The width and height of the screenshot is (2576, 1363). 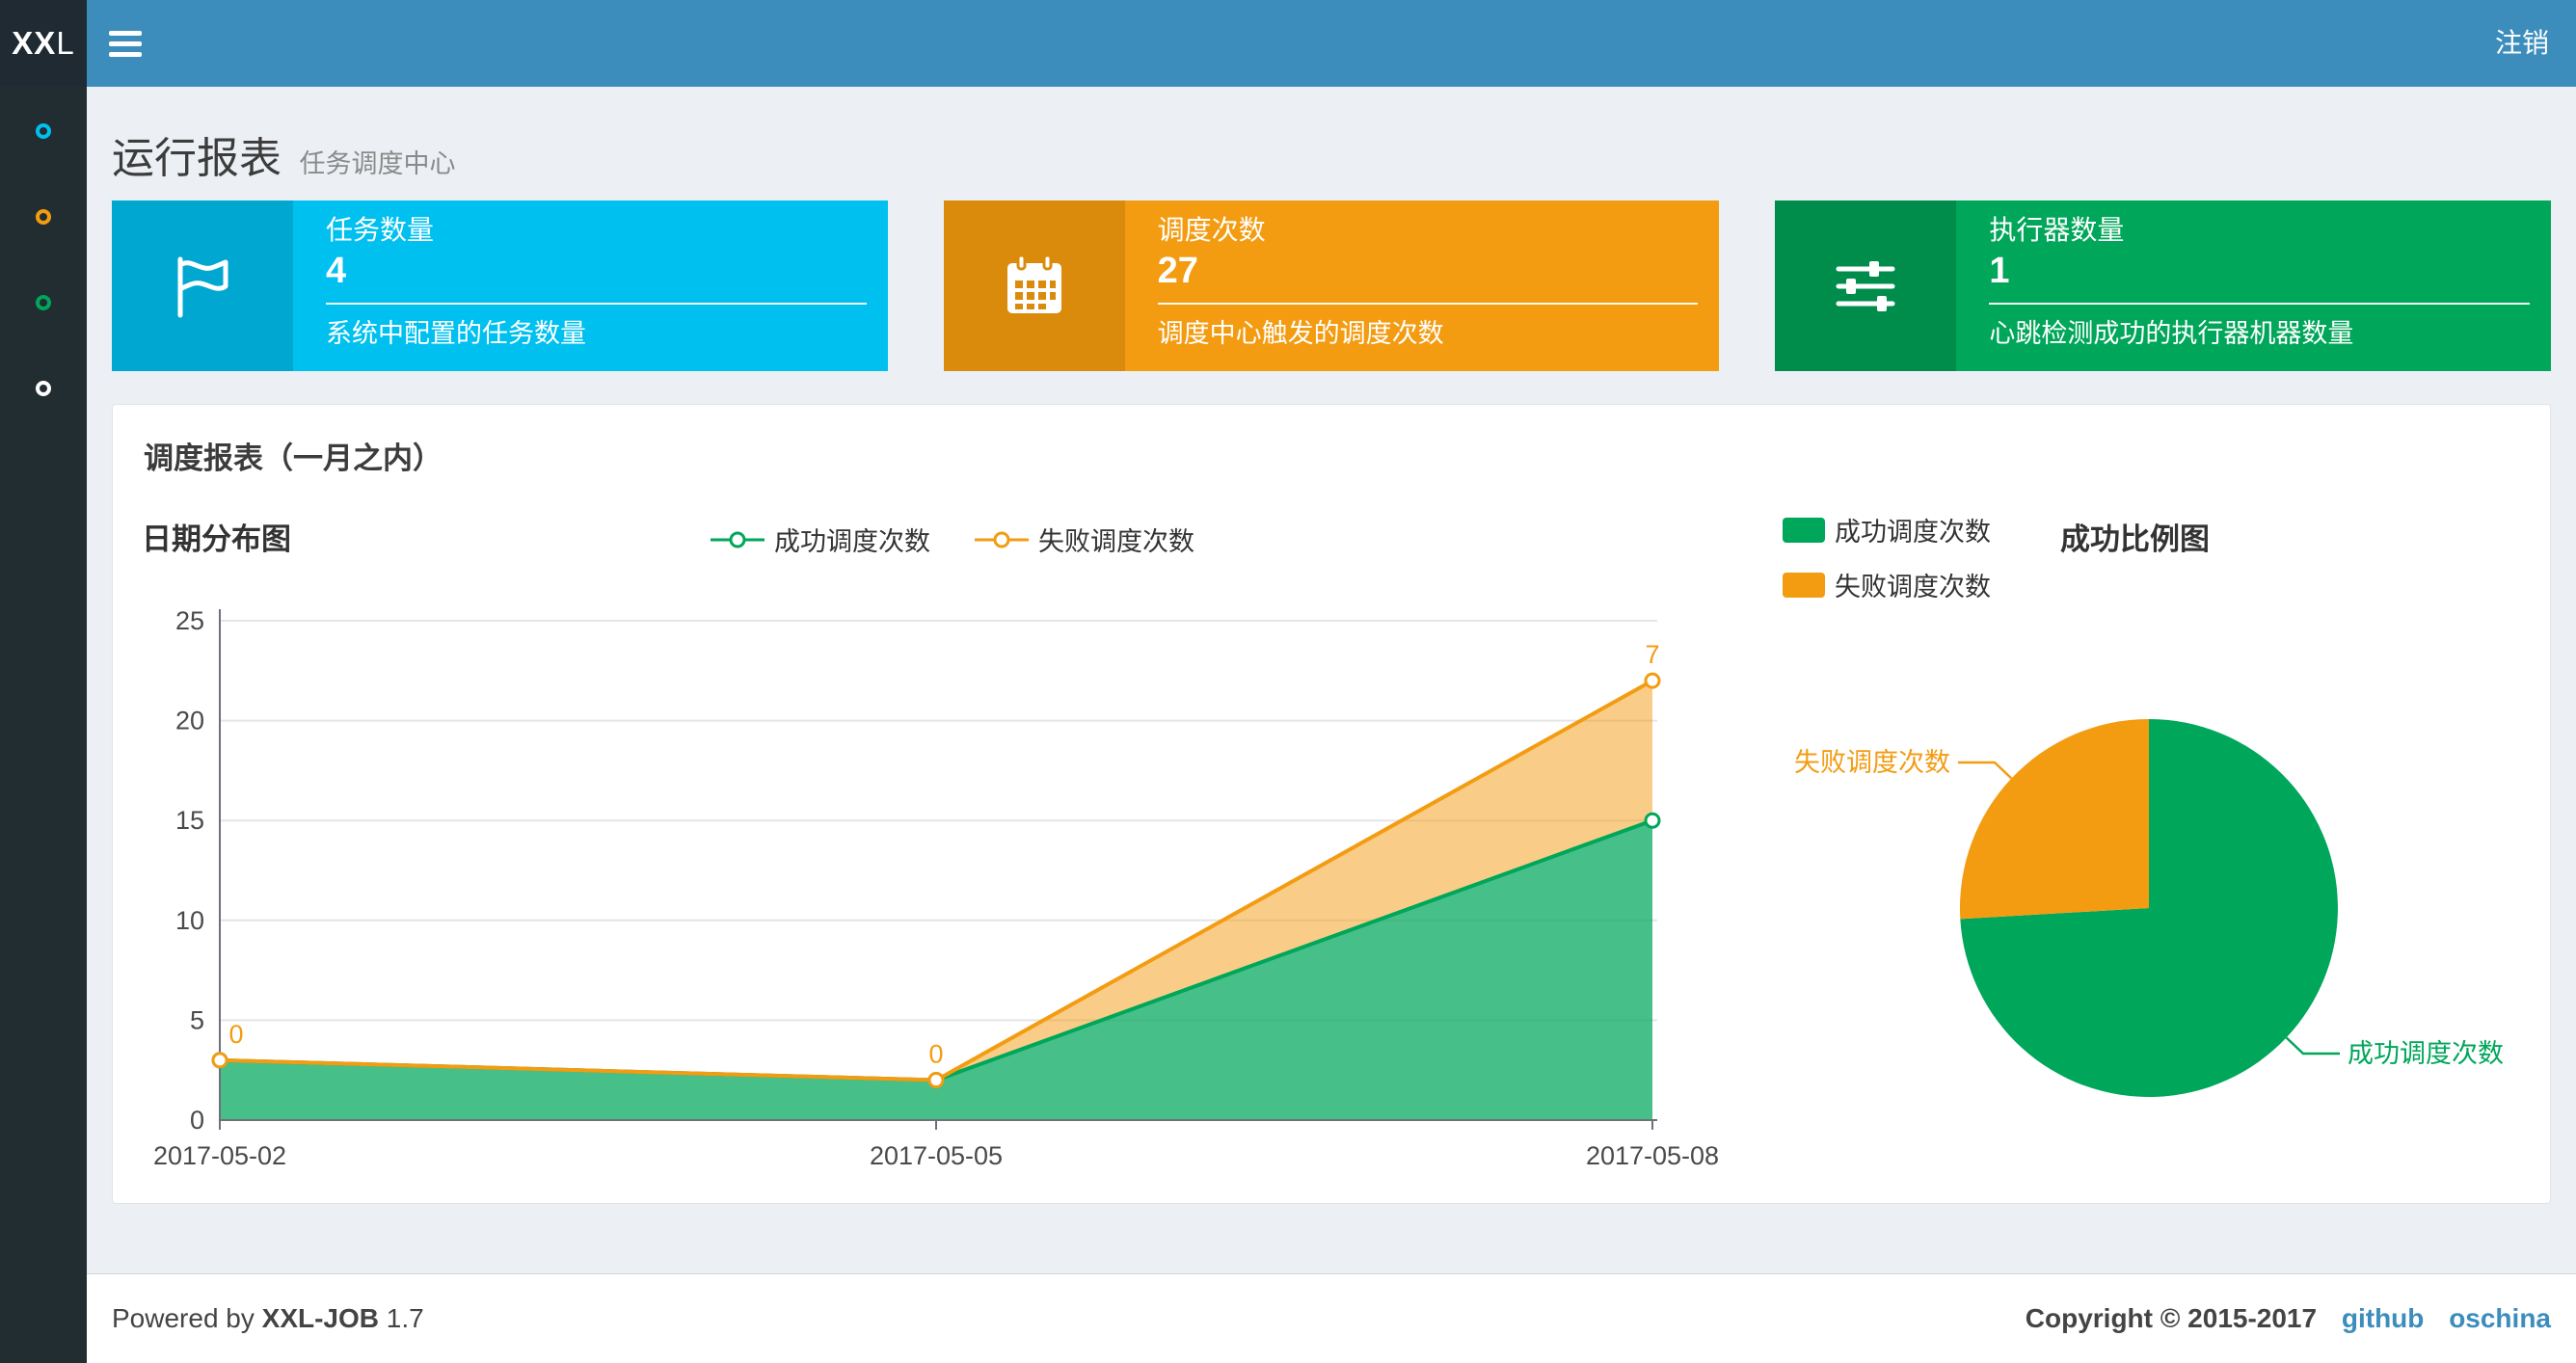 What do you see at coordinates (2135, 539) in the screenshot?
I see `pie-chart-title: 成功比例图` at bounding box center [2135, 539].